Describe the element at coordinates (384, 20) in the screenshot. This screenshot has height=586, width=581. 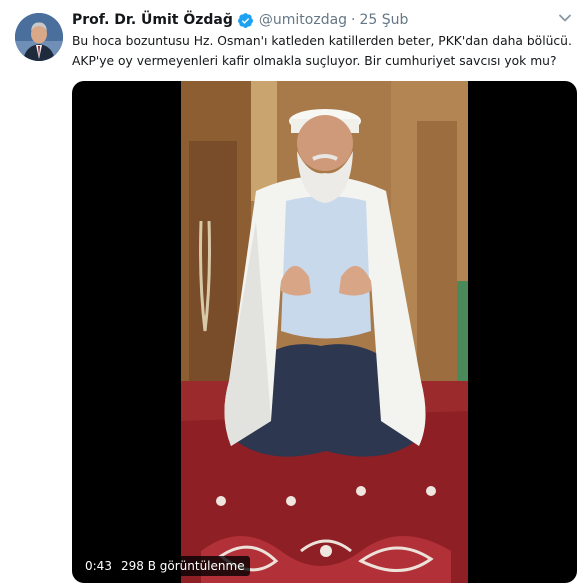
I see `tweet-date: 25 Şub` at that location.